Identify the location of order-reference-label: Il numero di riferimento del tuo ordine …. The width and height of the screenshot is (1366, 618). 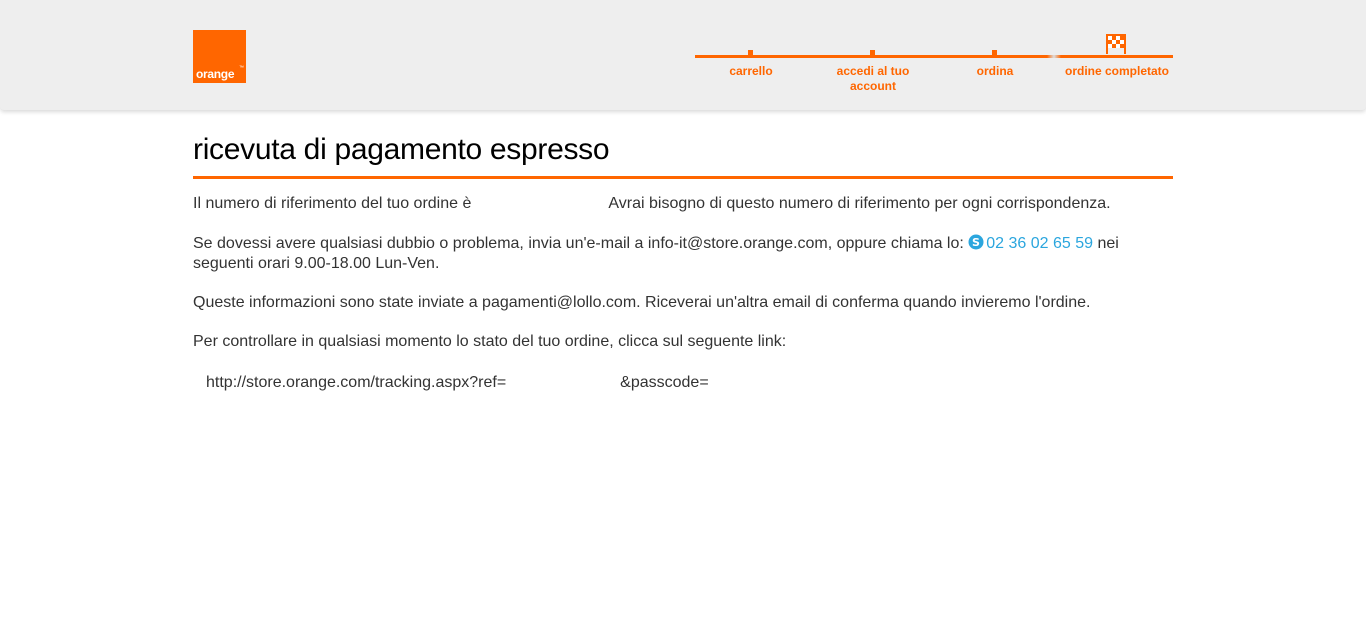
(332, 203).